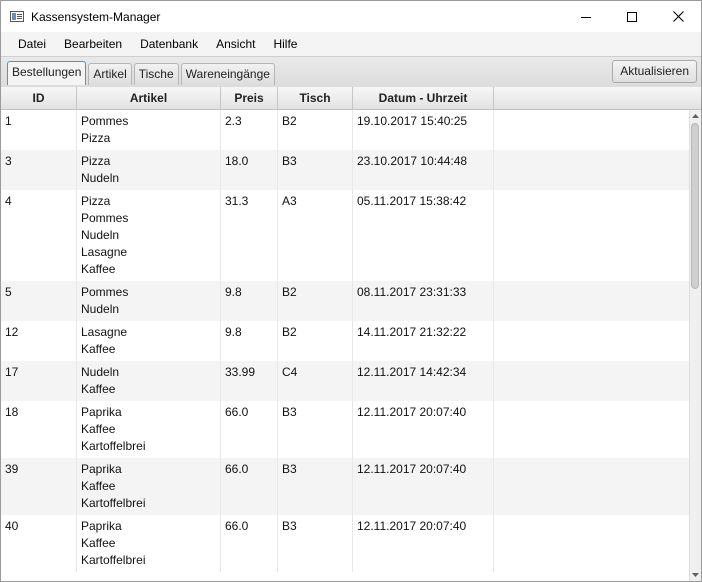 The image size is (702, 582). I want to click on cell-artikel: Paprika Kaffee Kartoffelbrei, so click(149, 543).